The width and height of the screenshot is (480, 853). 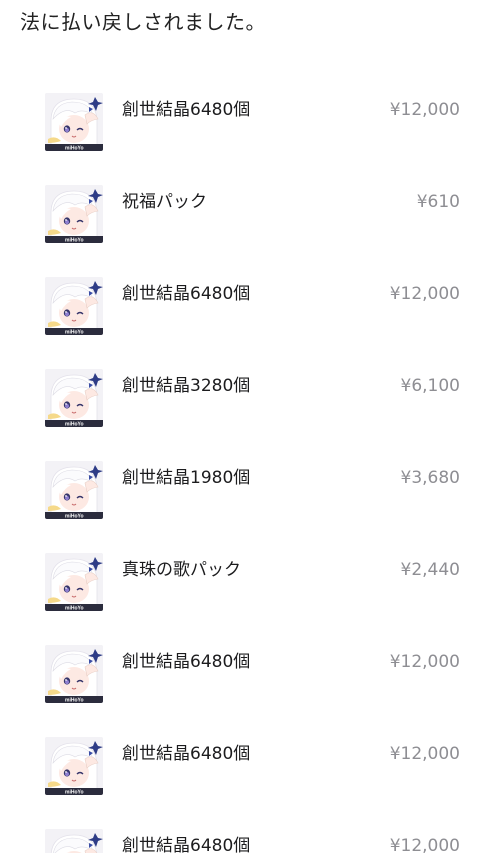 I want to click on purchase-item: miHoYo 創世結晶3280個 ¥6,100, so click(x=240, y=384).